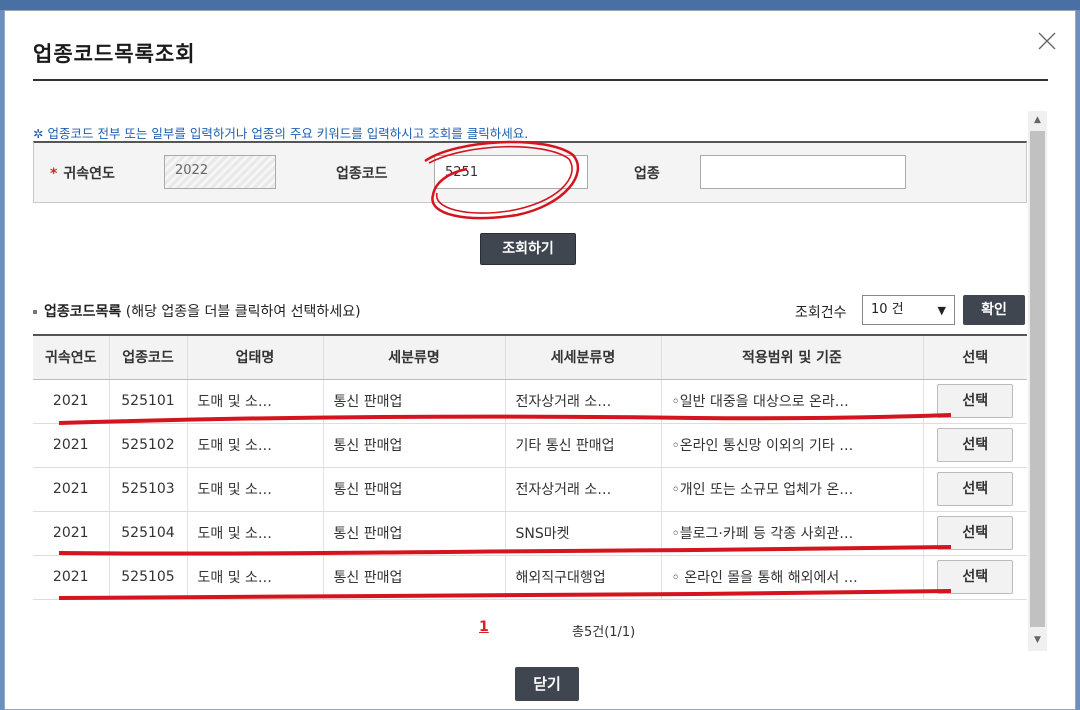  What do you see at coordinates (803, 172) in the screenshot?
I see `industry-input` at bounding box center [803, 172].